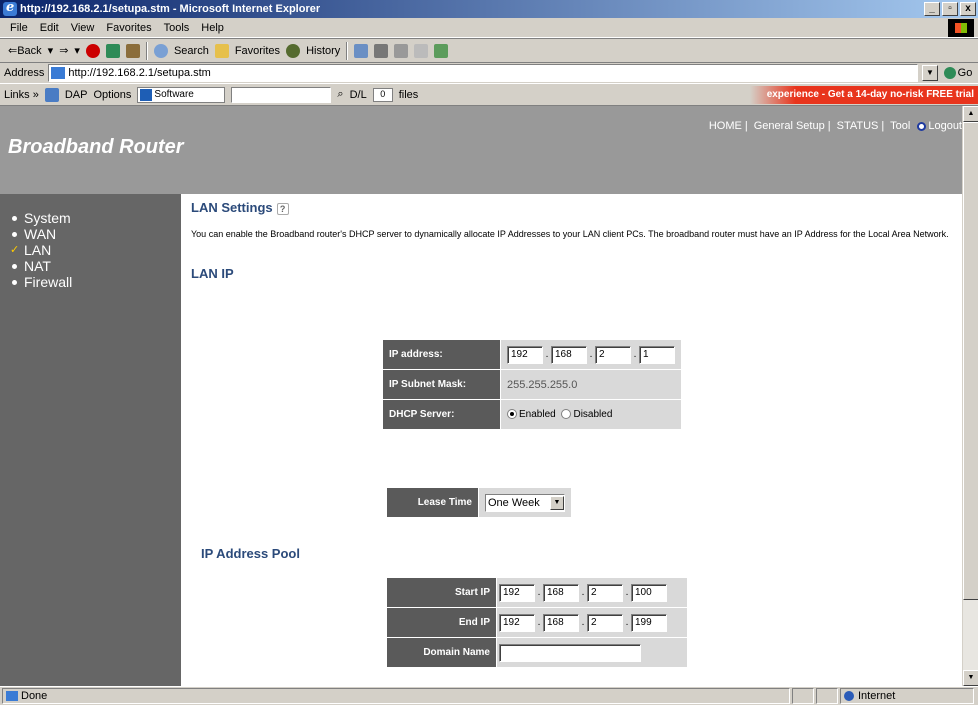  I want to click on sidebar-item-nat: NAT, so click(90, 266).